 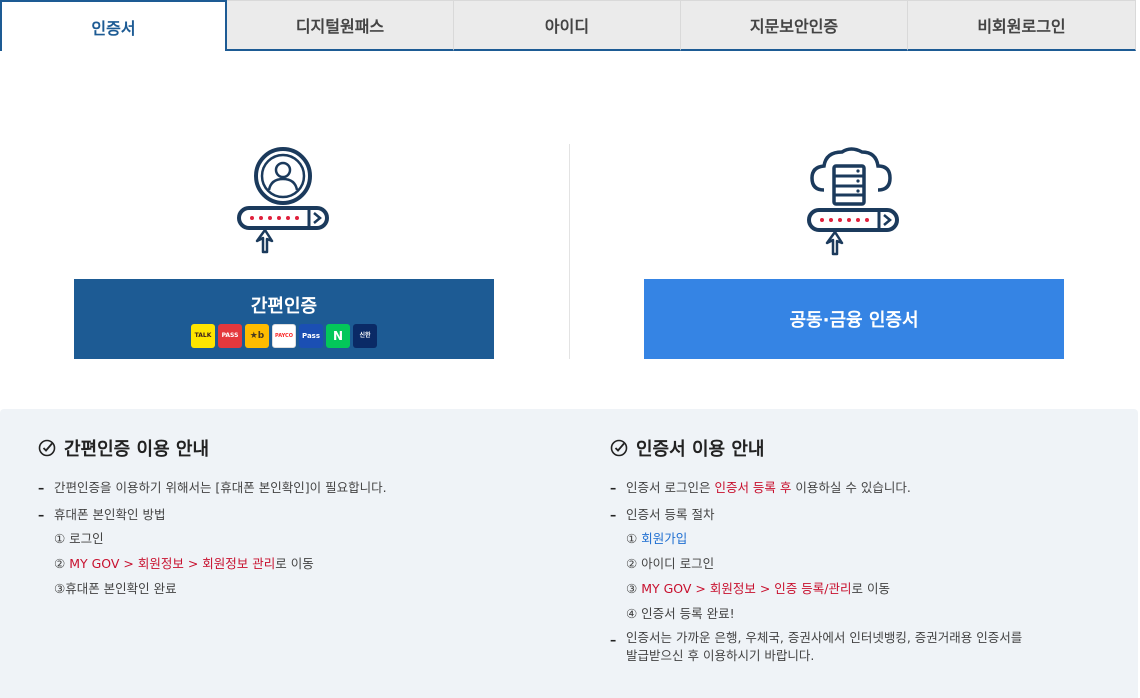 I want to click on tab-id: 아이디, so click(x=567, y=25).